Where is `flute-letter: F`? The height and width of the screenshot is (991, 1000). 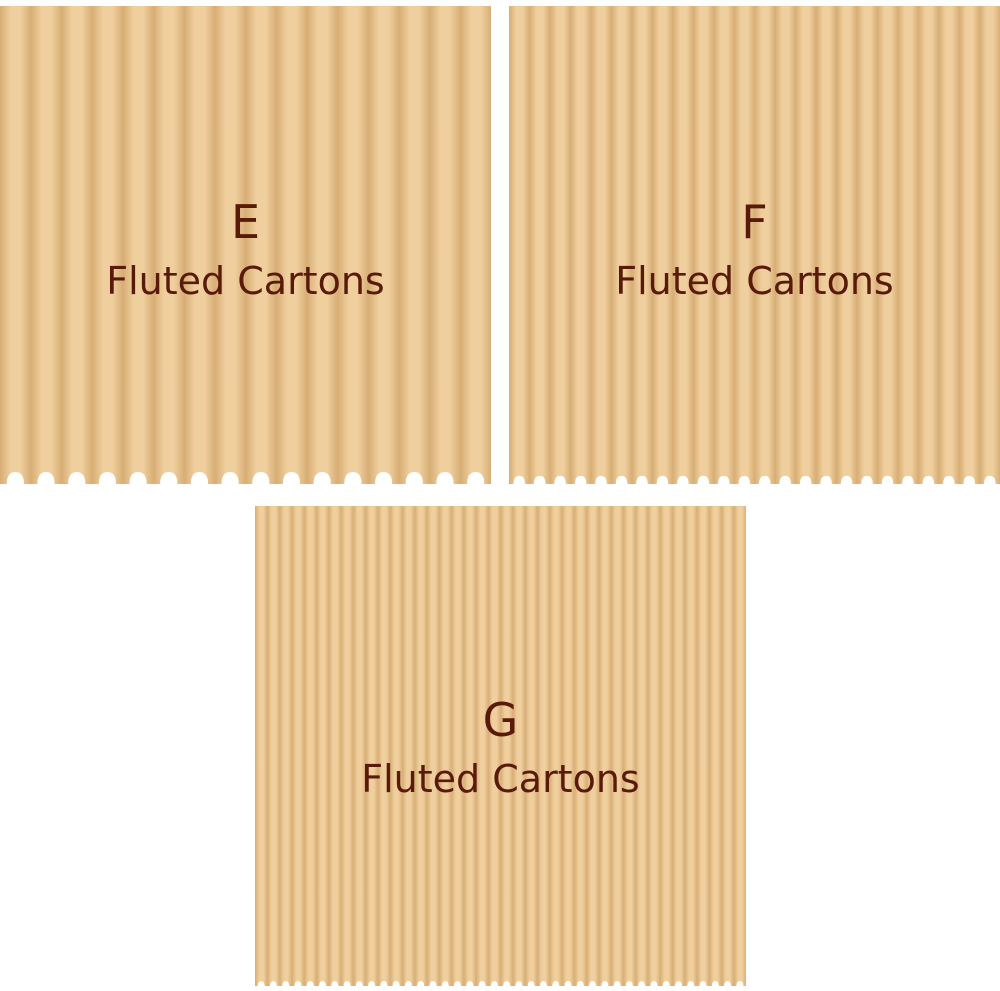
flute-letter: F is located at coordinates (754, 222).